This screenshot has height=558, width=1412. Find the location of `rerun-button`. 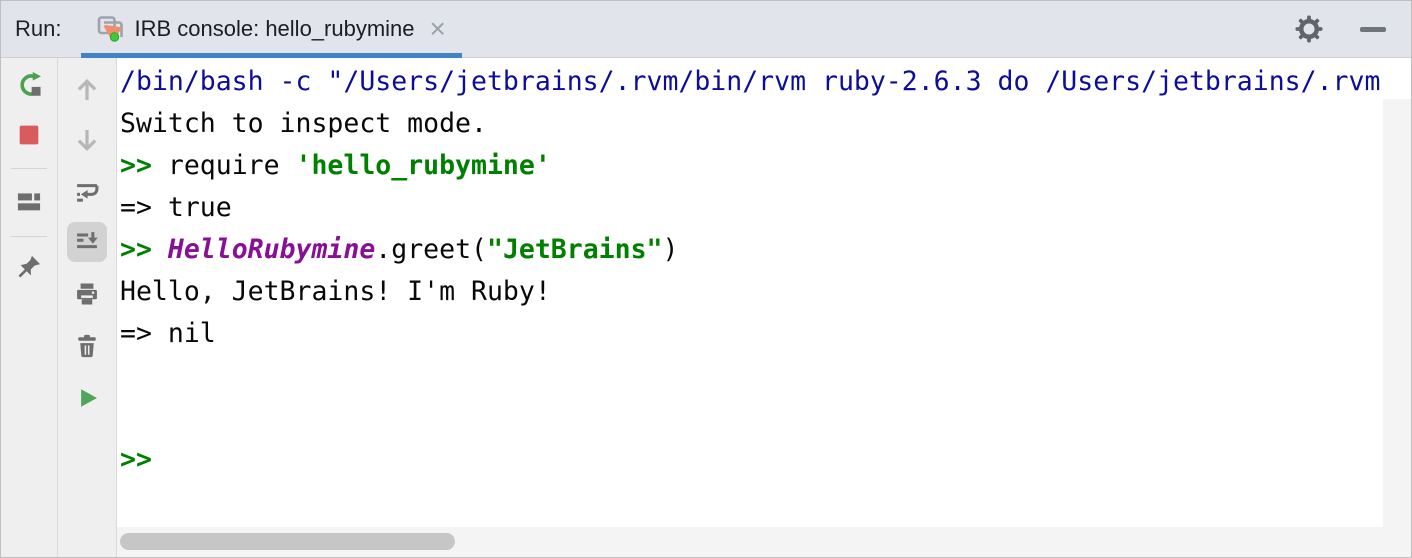

rerun-button is located at coordinates (29, 85).